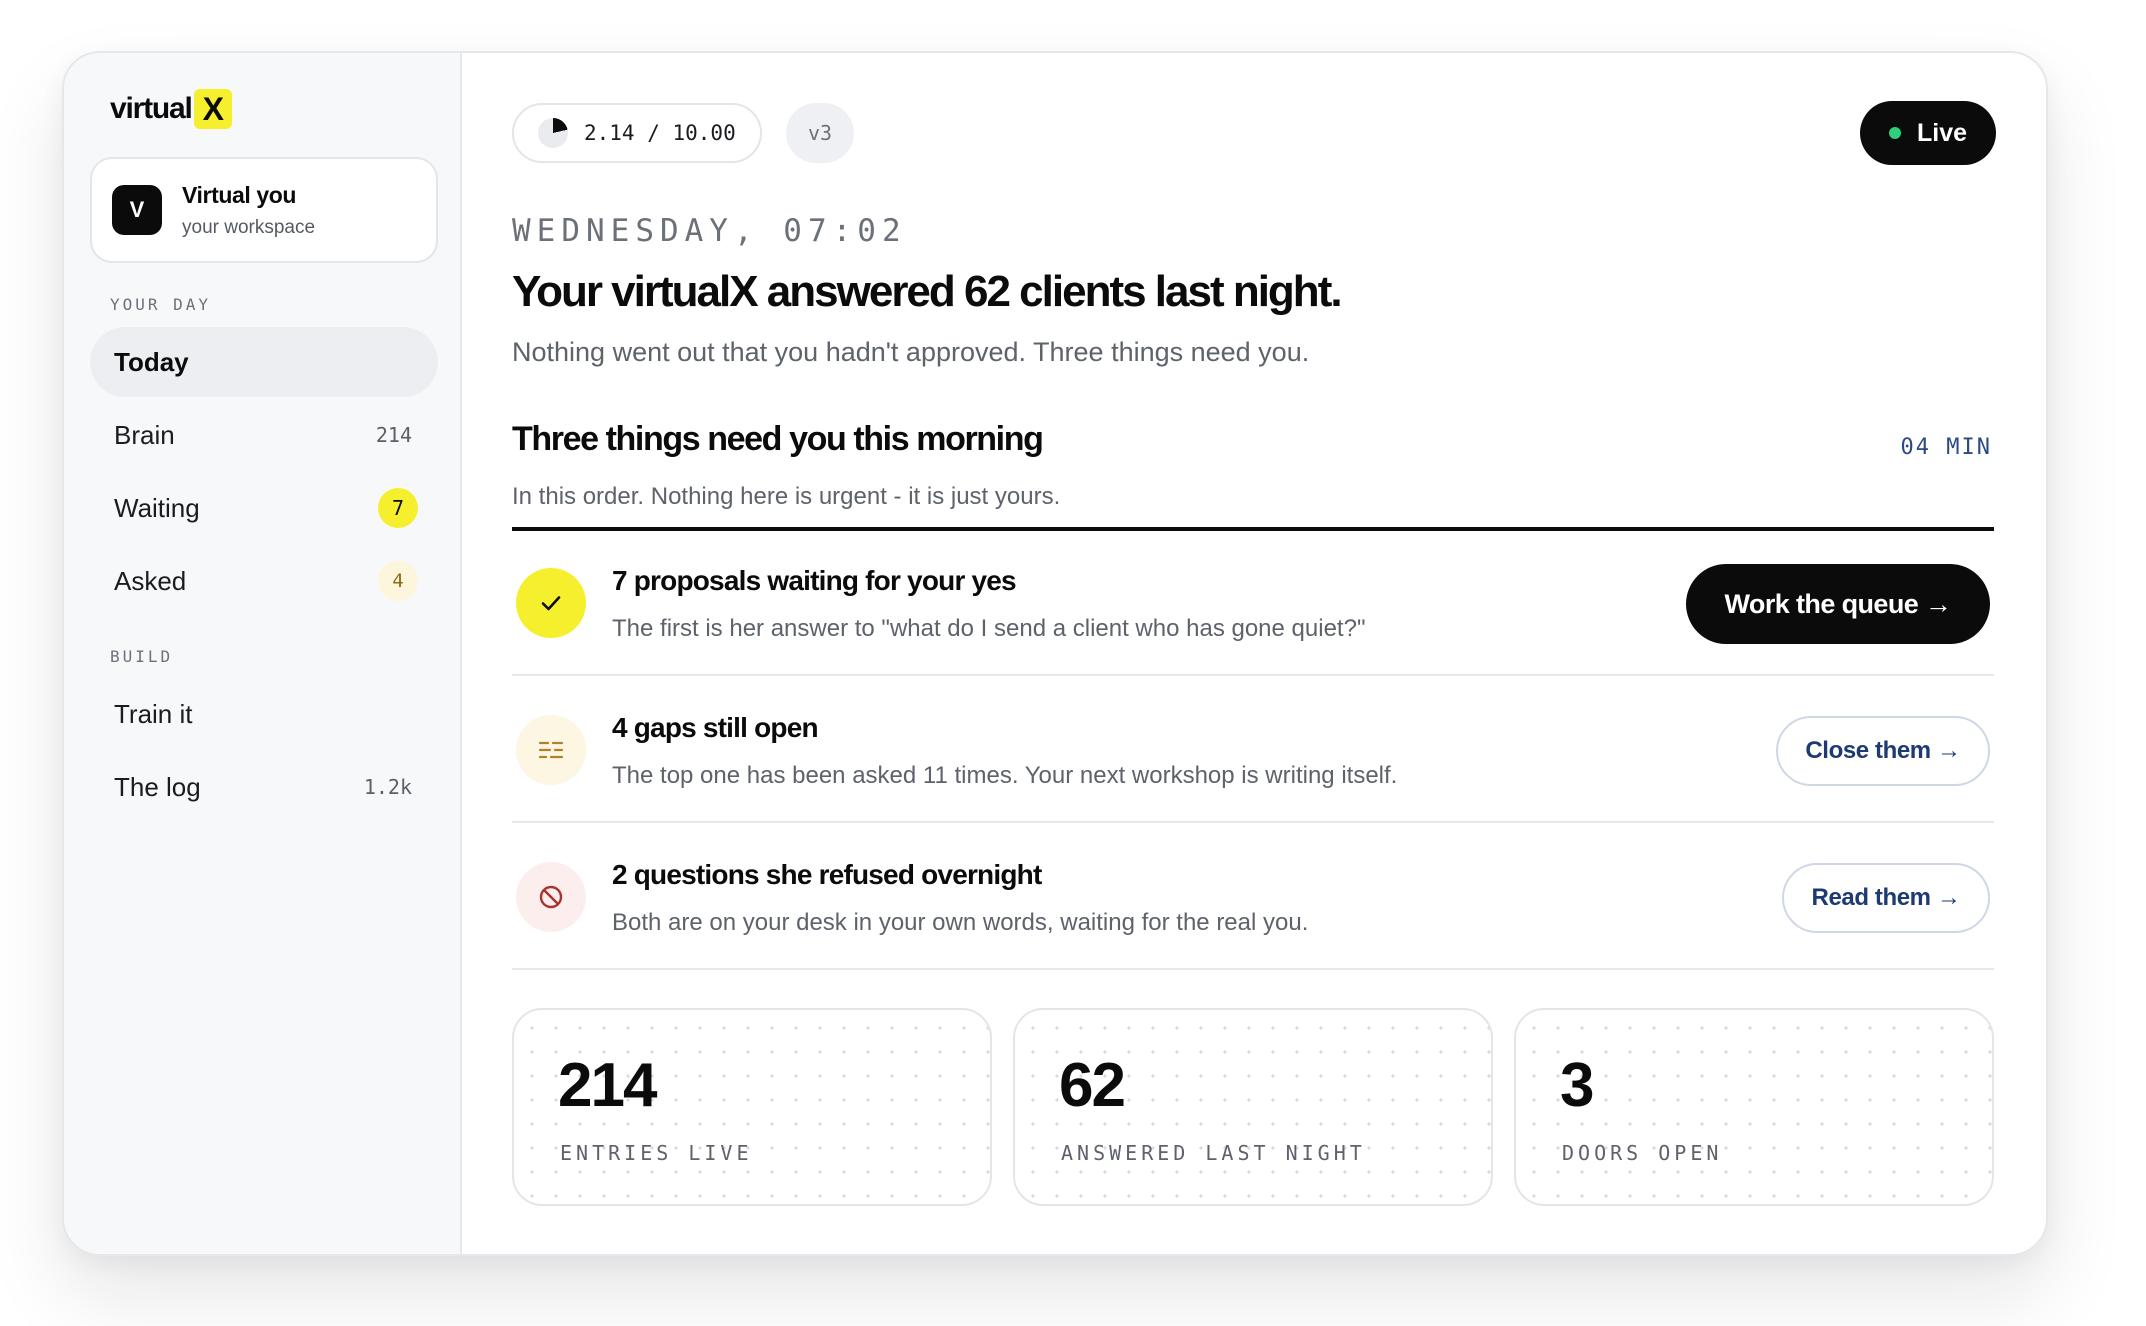 The width and height of the screenshot is (2146, 1326). I want to click on task-title: 2 questions she refused overnight, so click(827, 874).